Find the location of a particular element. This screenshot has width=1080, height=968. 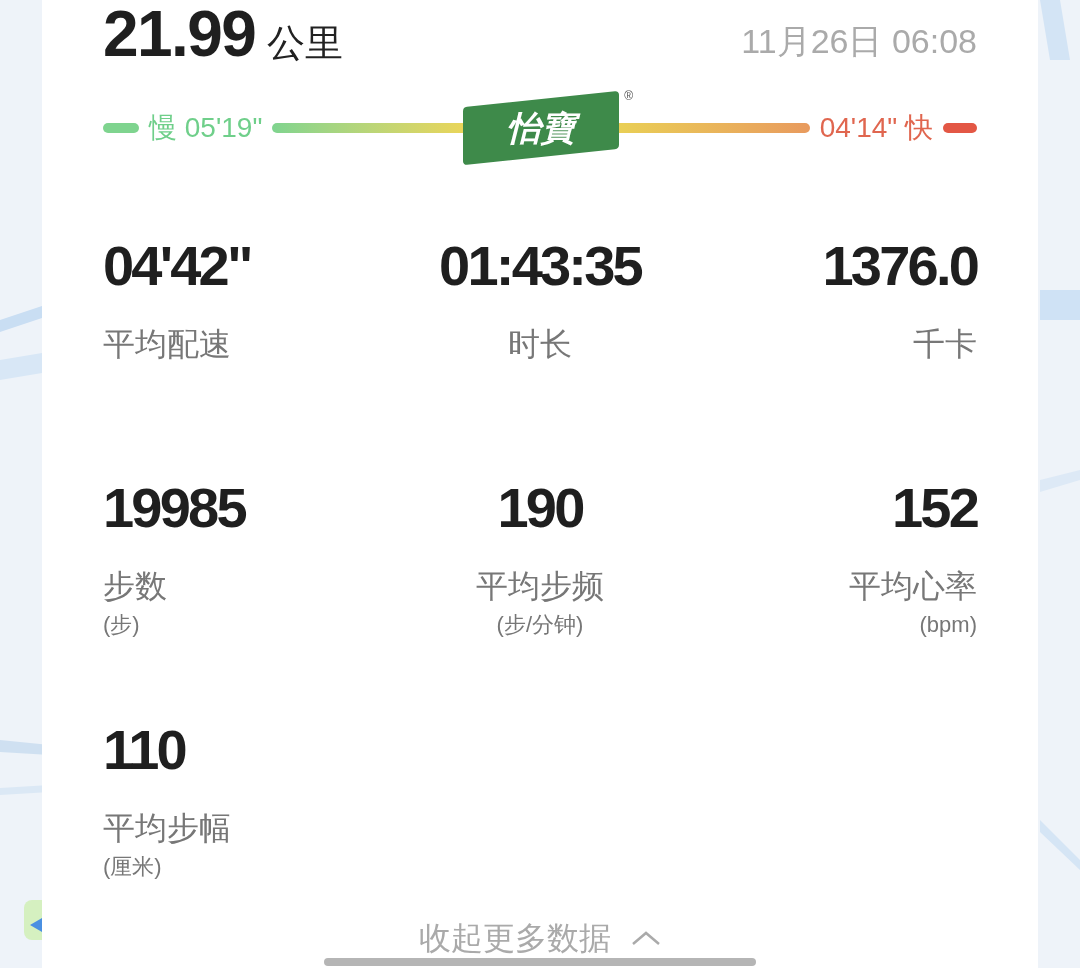

slow-pace-label: 慢 05'19" is located at coordinates (206, 128).